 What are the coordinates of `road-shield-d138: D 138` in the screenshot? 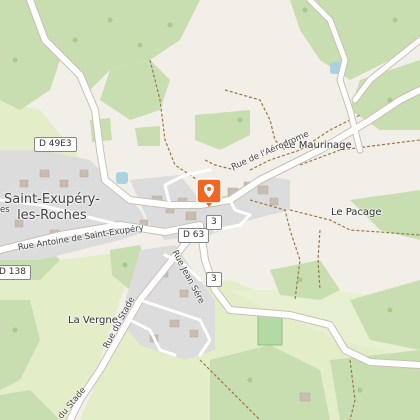 It's located at (15, 272).